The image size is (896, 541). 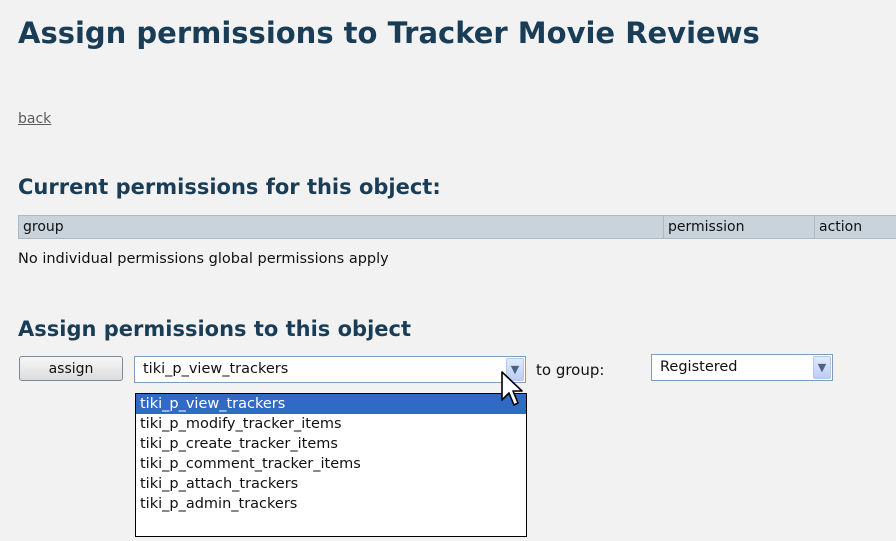 I want to click on dropdown-option: tiki_p_attach_trackers, so click(x=331, y=484).